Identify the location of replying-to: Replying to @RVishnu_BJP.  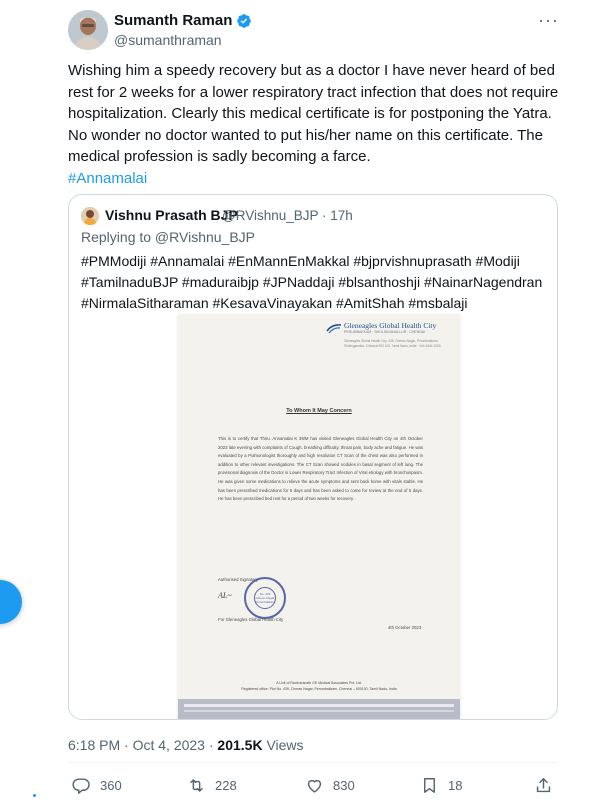
(168, 237).